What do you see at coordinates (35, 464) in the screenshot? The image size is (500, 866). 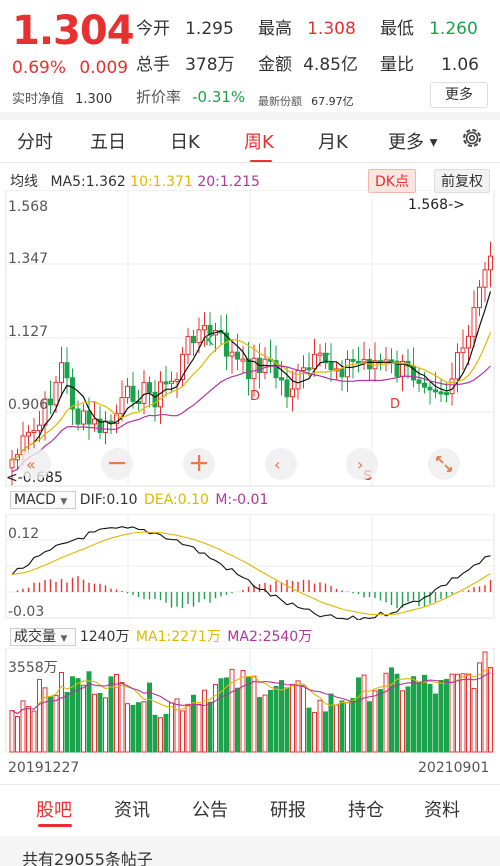 I see `scroll-left-fast-button: «` at bounding box center [35, 464].